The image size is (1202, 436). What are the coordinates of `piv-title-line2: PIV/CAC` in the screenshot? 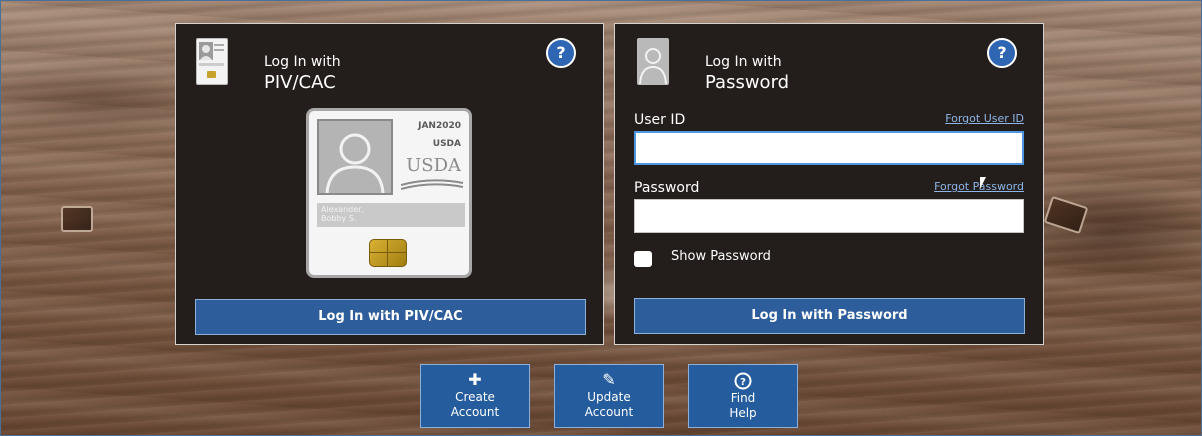 It's located at (300, 82).